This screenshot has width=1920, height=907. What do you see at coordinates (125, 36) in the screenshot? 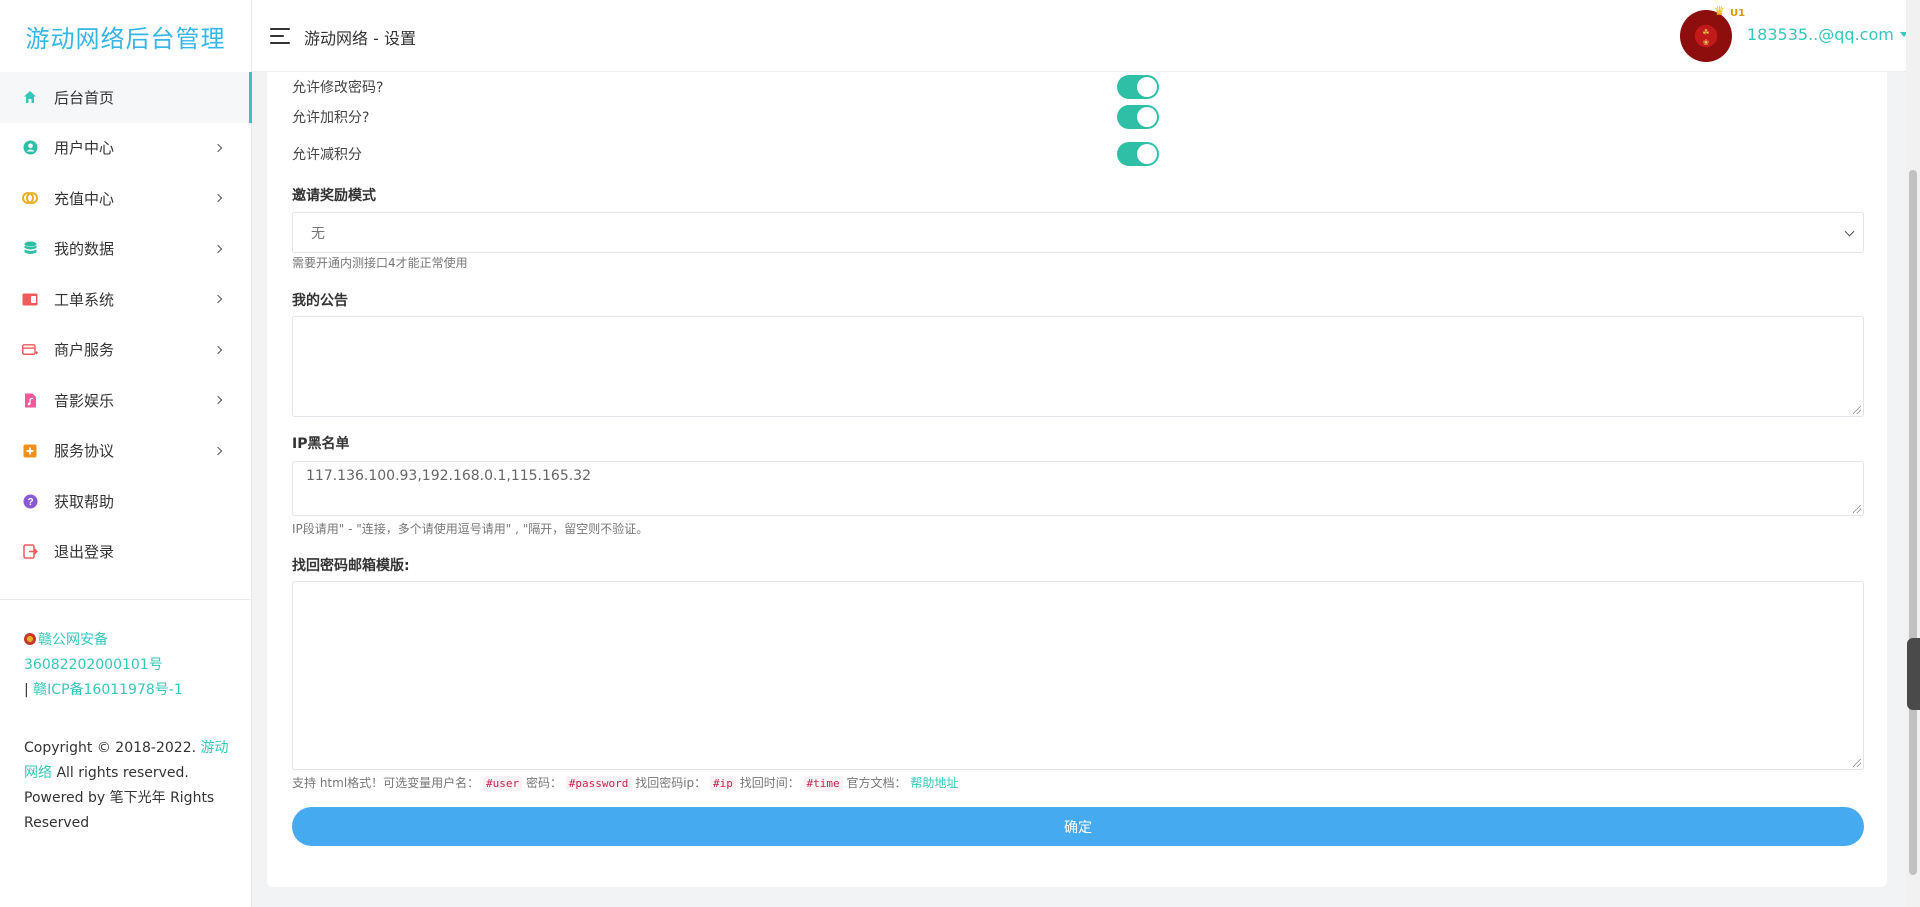
I see `brand-title: 游动网络后台管理` at bounding box center [125, 36].